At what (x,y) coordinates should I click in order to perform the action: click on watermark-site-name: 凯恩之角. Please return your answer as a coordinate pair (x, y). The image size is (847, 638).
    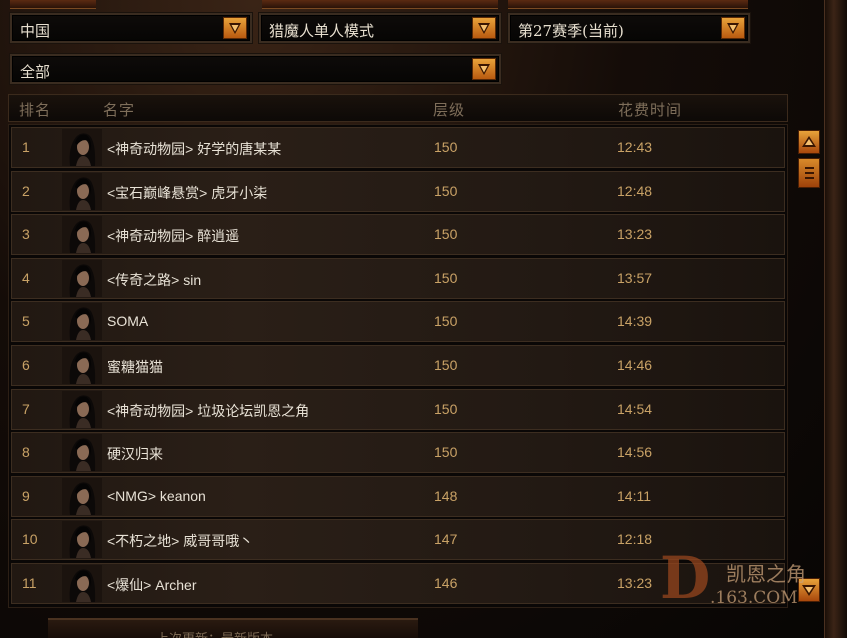
    Looking at the image, I should click on (766, 574).